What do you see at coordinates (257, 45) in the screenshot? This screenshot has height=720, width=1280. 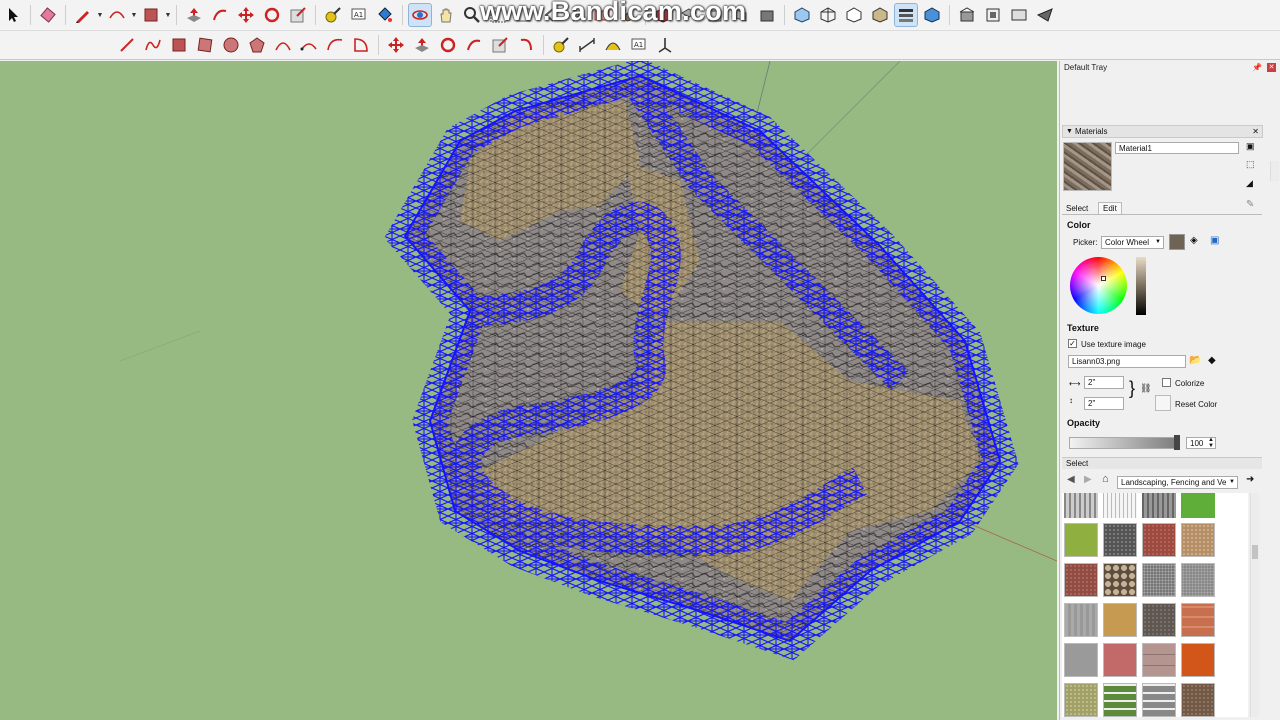 I see `polygon-icon` at bounding box center [257, 45].